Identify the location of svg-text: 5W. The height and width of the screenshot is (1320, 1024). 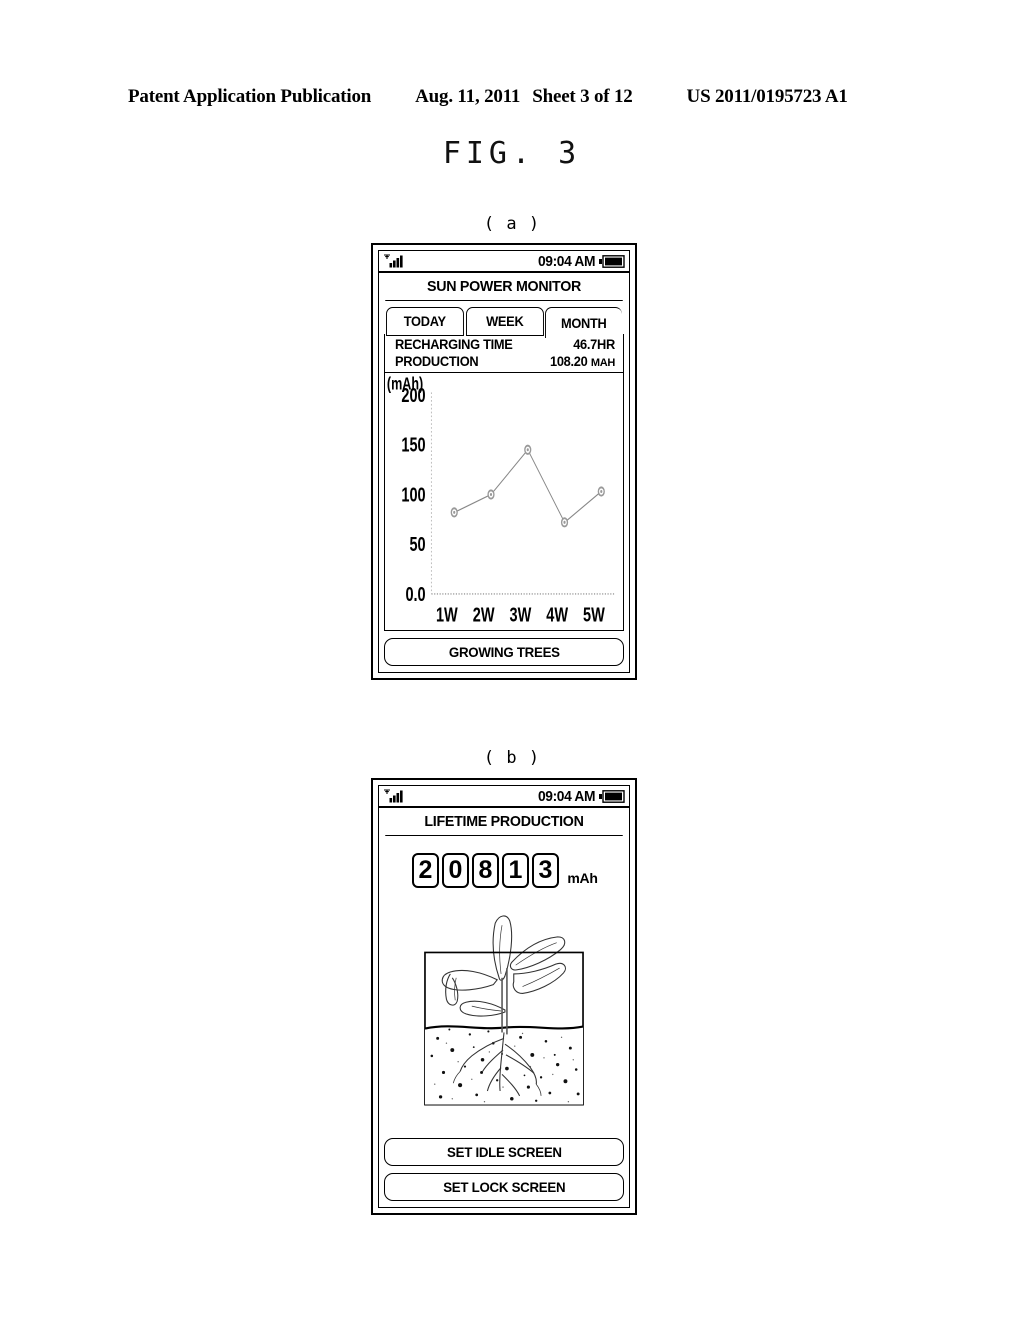
(594, 614).